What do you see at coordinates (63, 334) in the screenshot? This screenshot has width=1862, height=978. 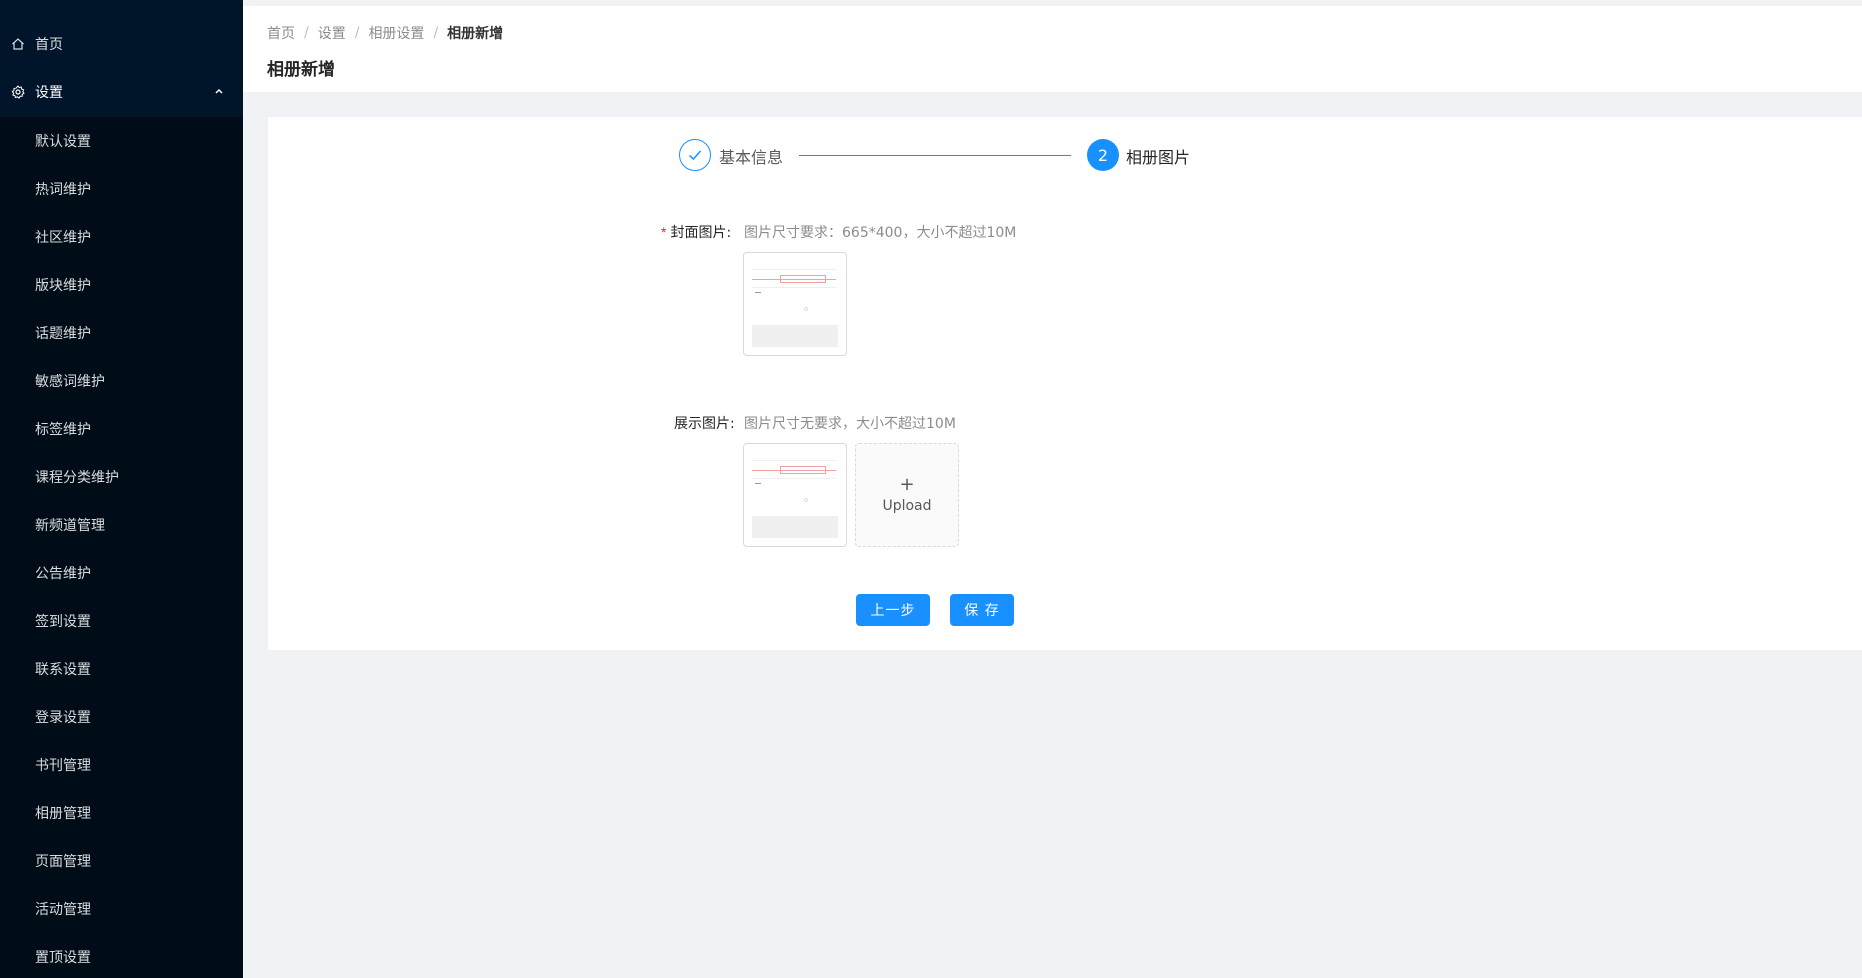 I see `sidebar-subitem-label: 话题维护` at bounding box center [63, 334].